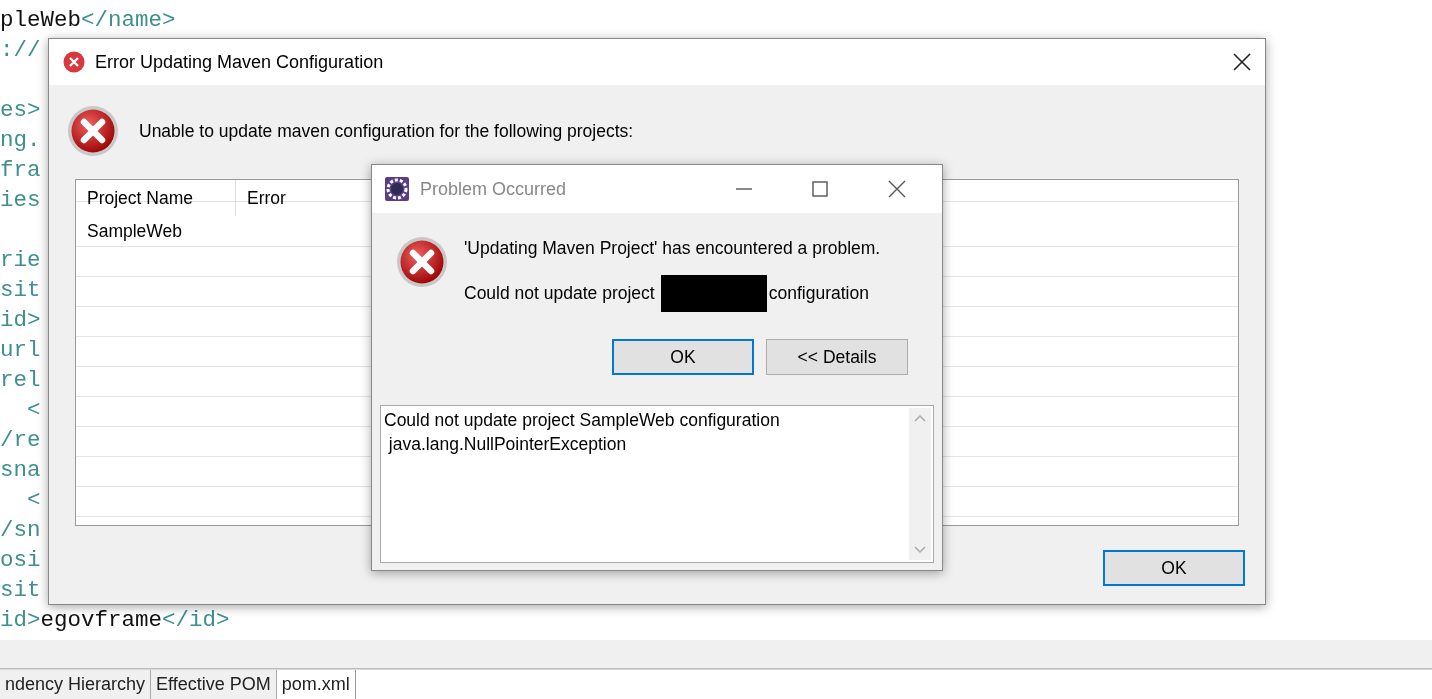 The height and width of the screenshot is (699, 1432). I want to click on code-tag: ies, so click(20, 200).